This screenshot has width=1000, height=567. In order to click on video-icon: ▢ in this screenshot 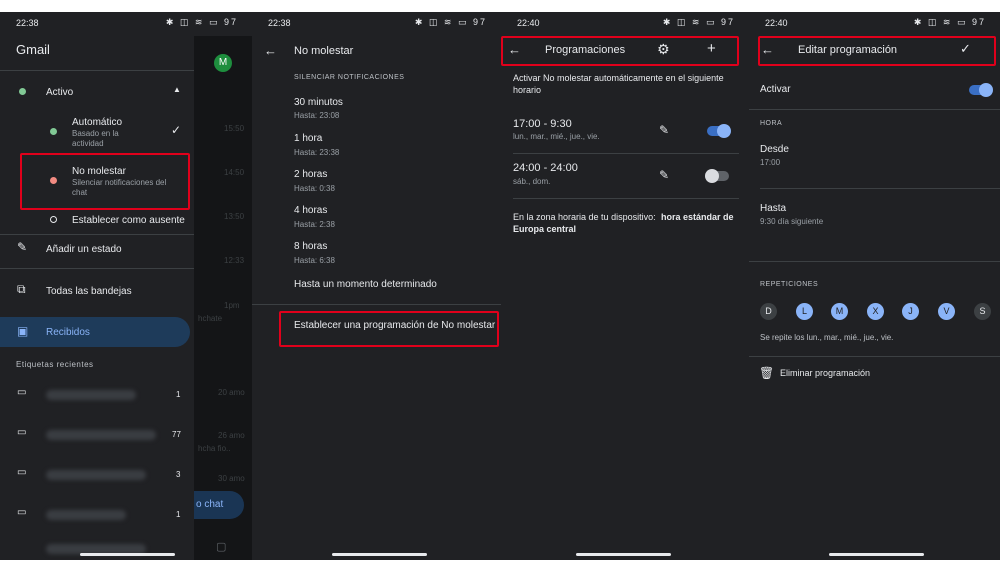, I will do `click(221, 547)`.